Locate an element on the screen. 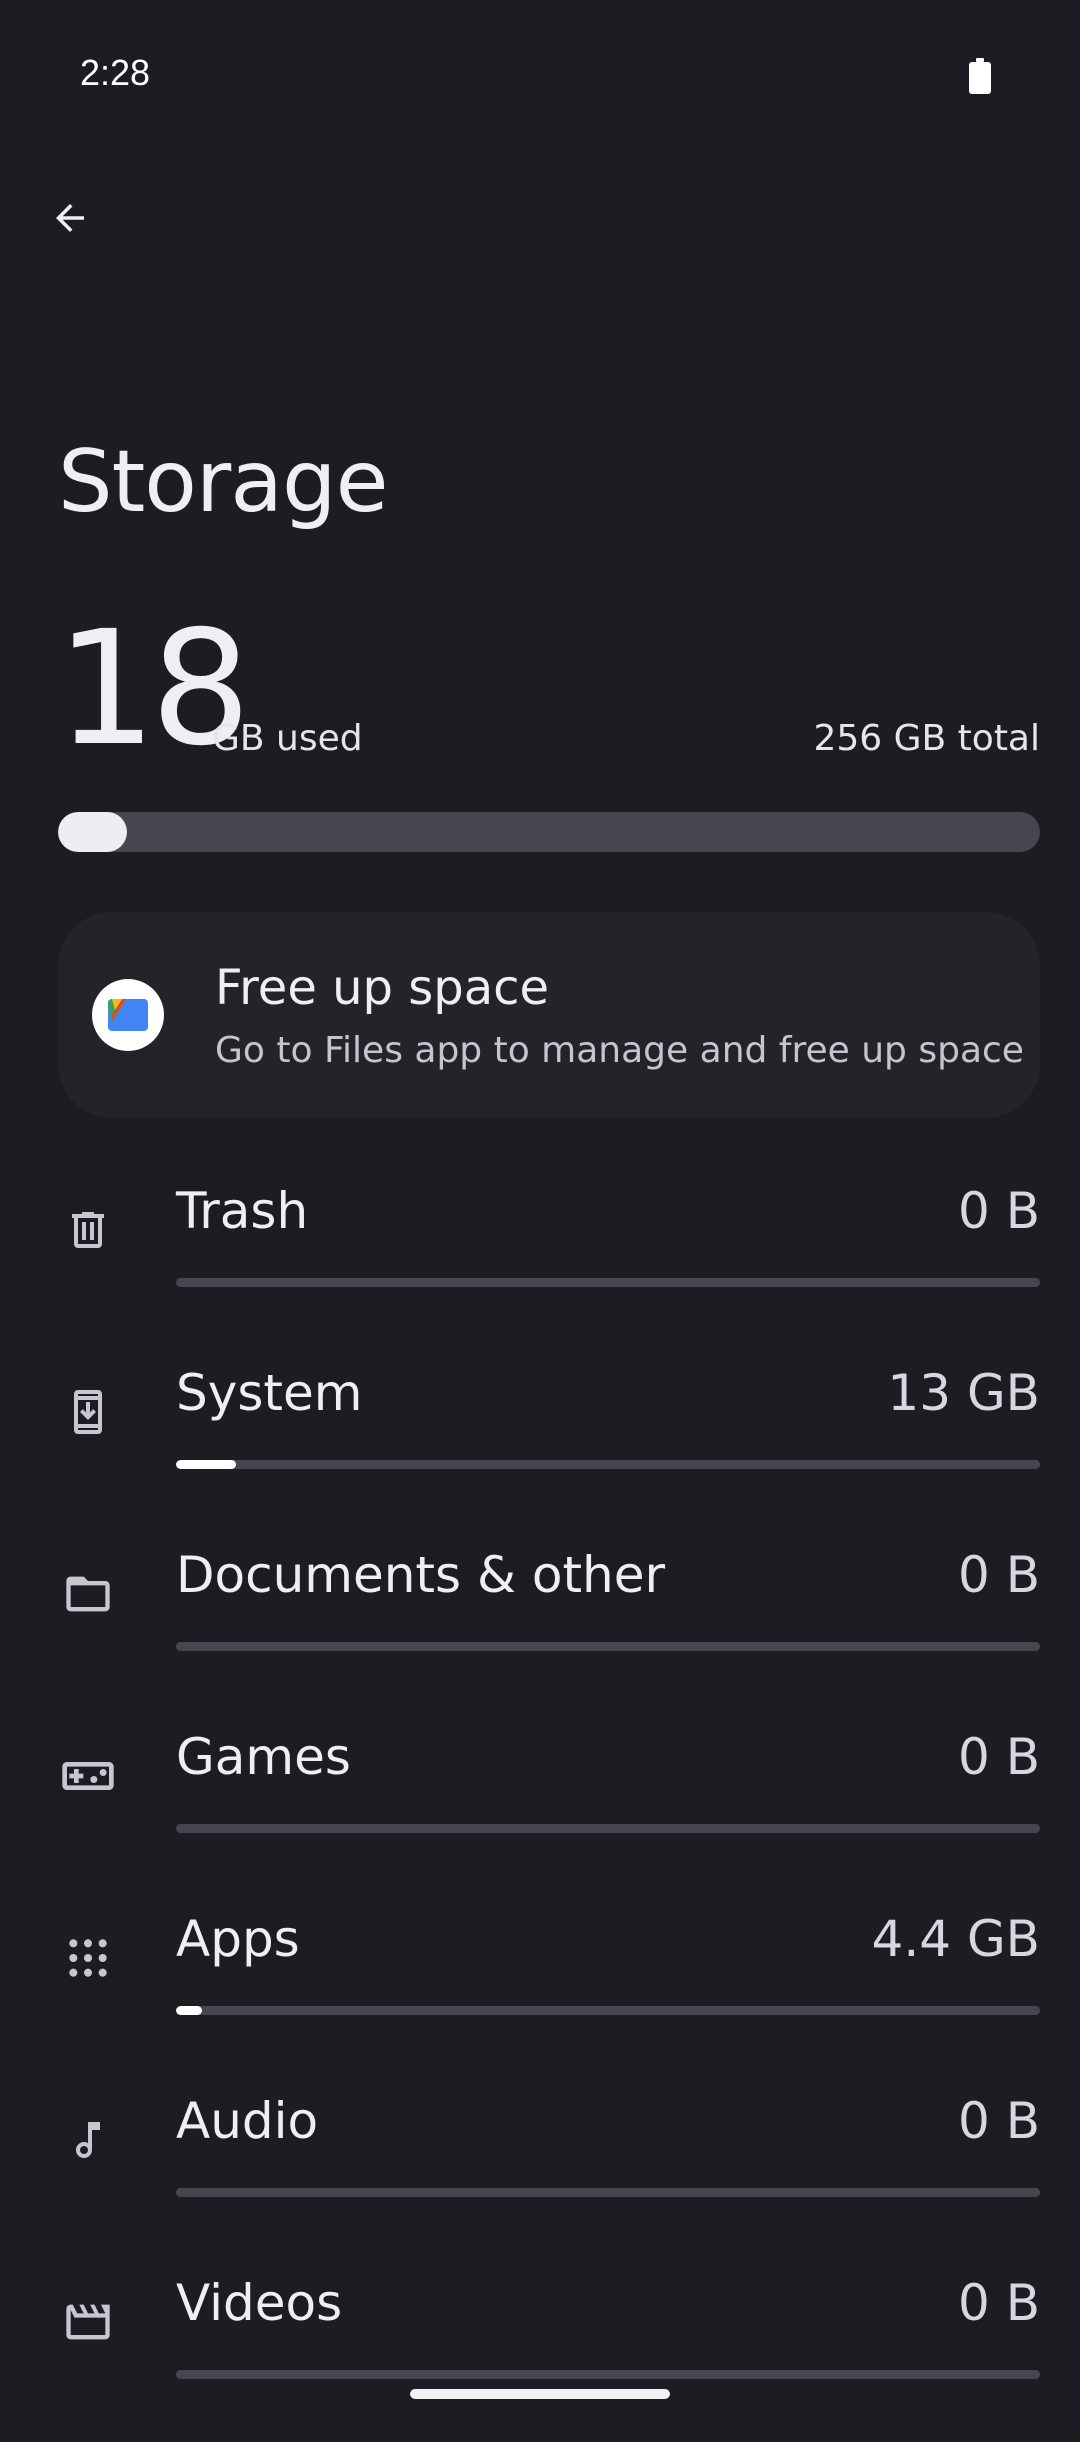 This screenshot has width=1080, height=2442. category-label: Apps is located at coordinates (238, 1939).